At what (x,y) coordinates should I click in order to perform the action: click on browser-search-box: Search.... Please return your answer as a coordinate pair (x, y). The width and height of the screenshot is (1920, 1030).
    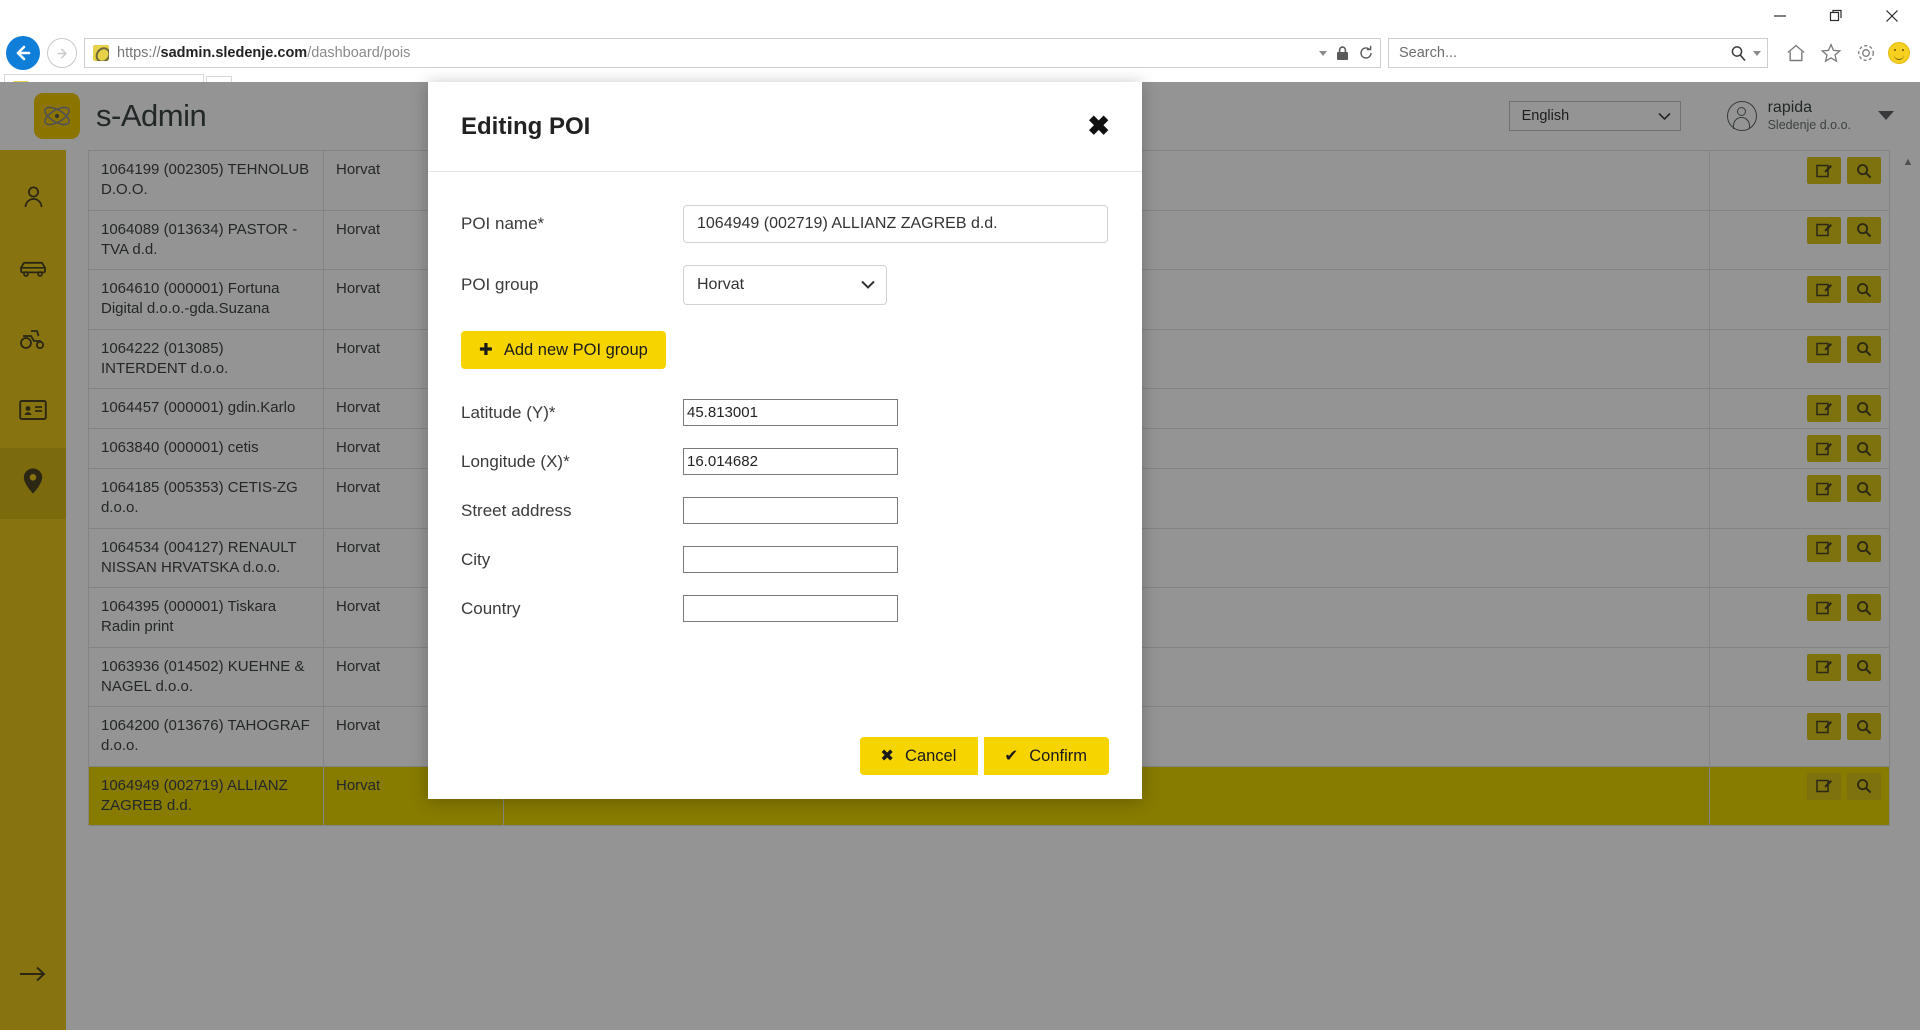
    Looking at the image, I should click on (1578, 53).